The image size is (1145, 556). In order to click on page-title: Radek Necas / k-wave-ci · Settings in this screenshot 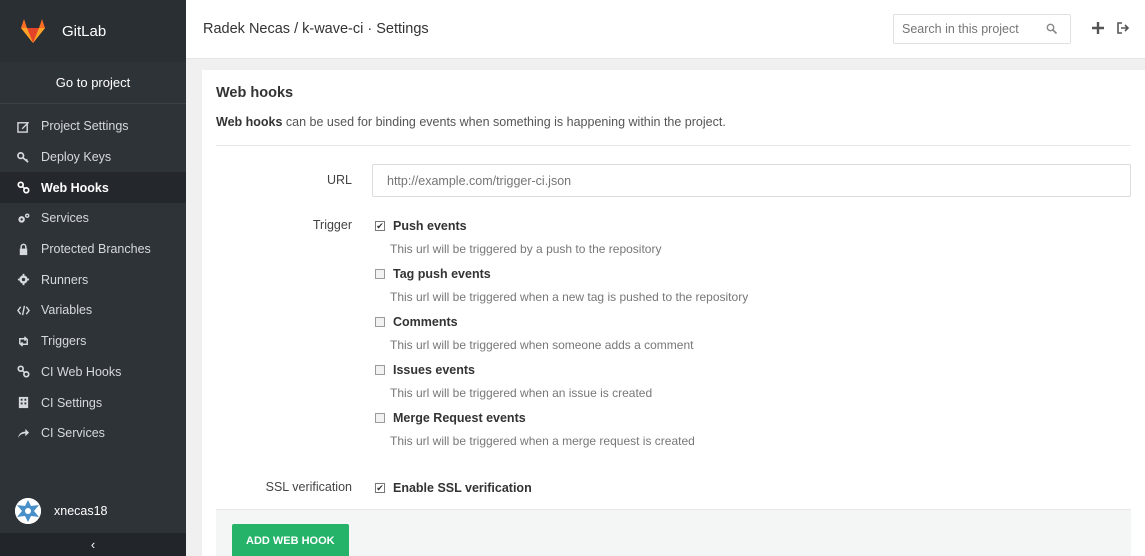, I will do `click(316, 29)`.